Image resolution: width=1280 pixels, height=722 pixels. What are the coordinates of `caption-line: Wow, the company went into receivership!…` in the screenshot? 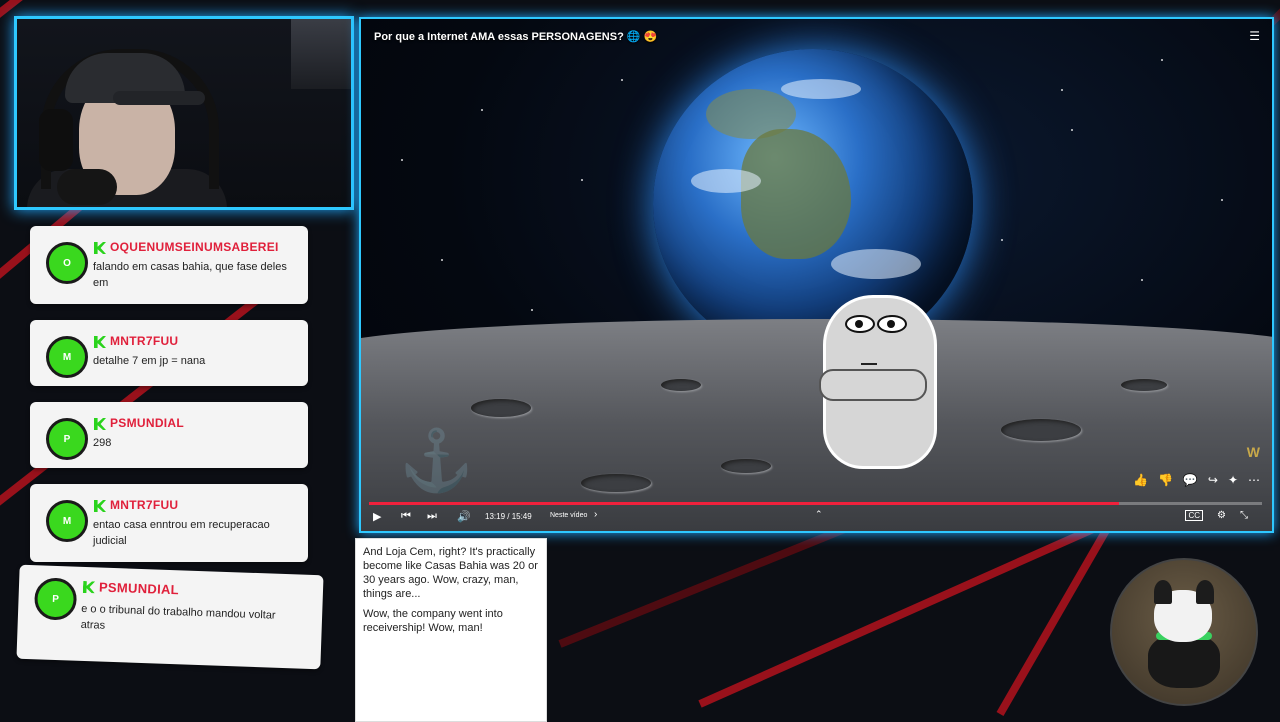 It's located at (433, 621).